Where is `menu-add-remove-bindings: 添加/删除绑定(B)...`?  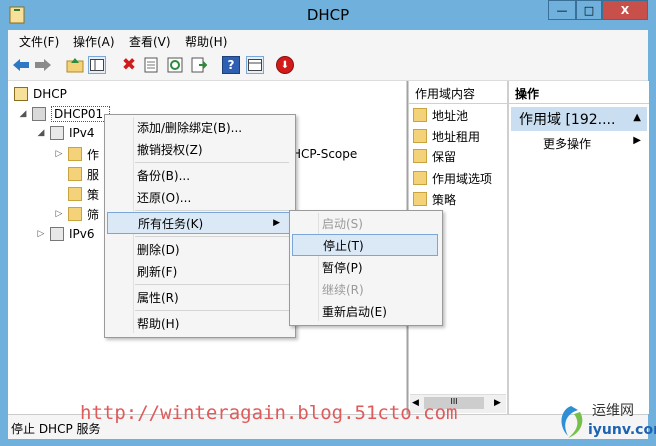 menu-add-remove-bindings: 添加/删除绑定(B)... is located at coordinates (199, 127).